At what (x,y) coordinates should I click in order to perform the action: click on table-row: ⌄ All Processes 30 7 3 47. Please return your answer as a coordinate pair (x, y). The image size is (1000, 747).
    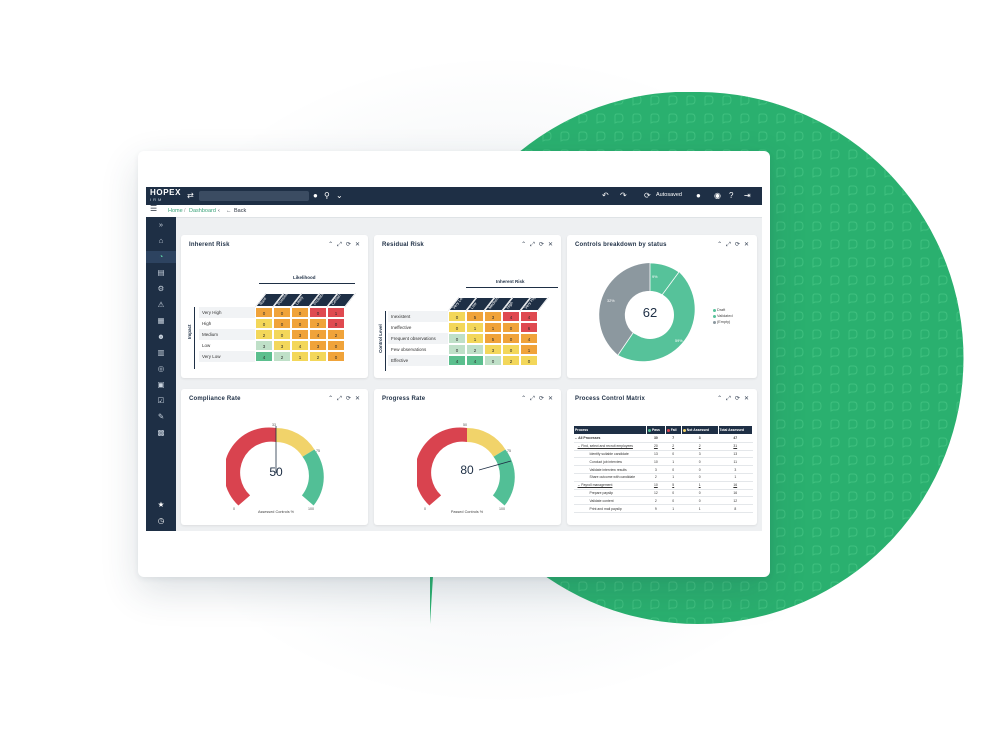
    Looking at the image, I should click on (663, 438).